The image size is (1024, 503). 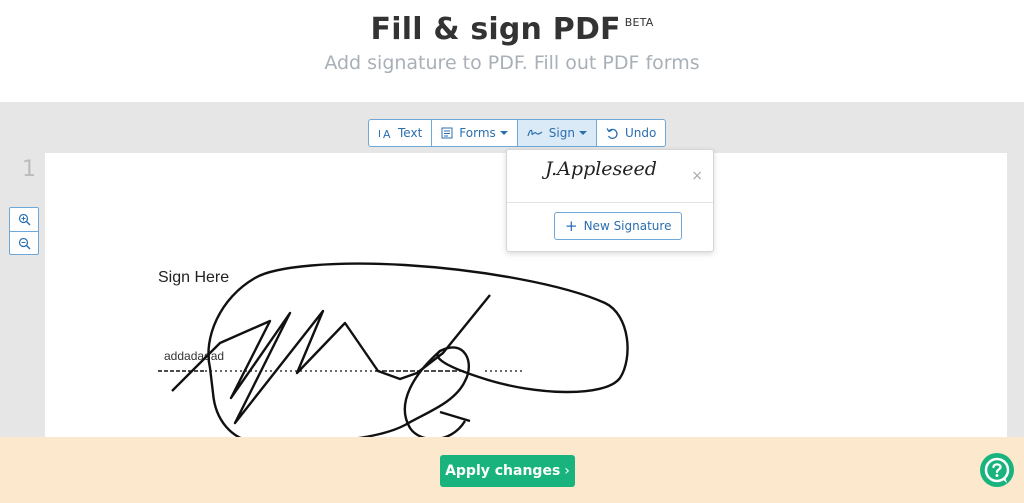 I want to click on help-icon, so click(x=997, y=470).